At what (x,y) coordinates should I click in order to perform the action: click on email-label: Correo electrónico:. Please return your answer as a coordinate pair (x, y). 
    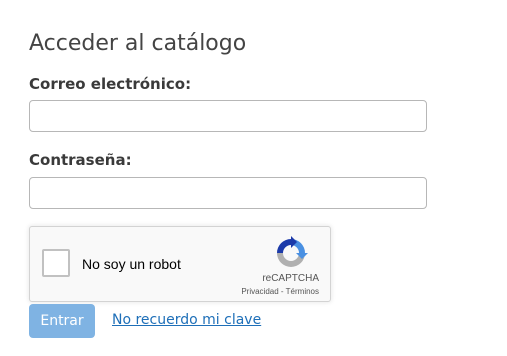
    Looking at the image, I should click on (110, 84).